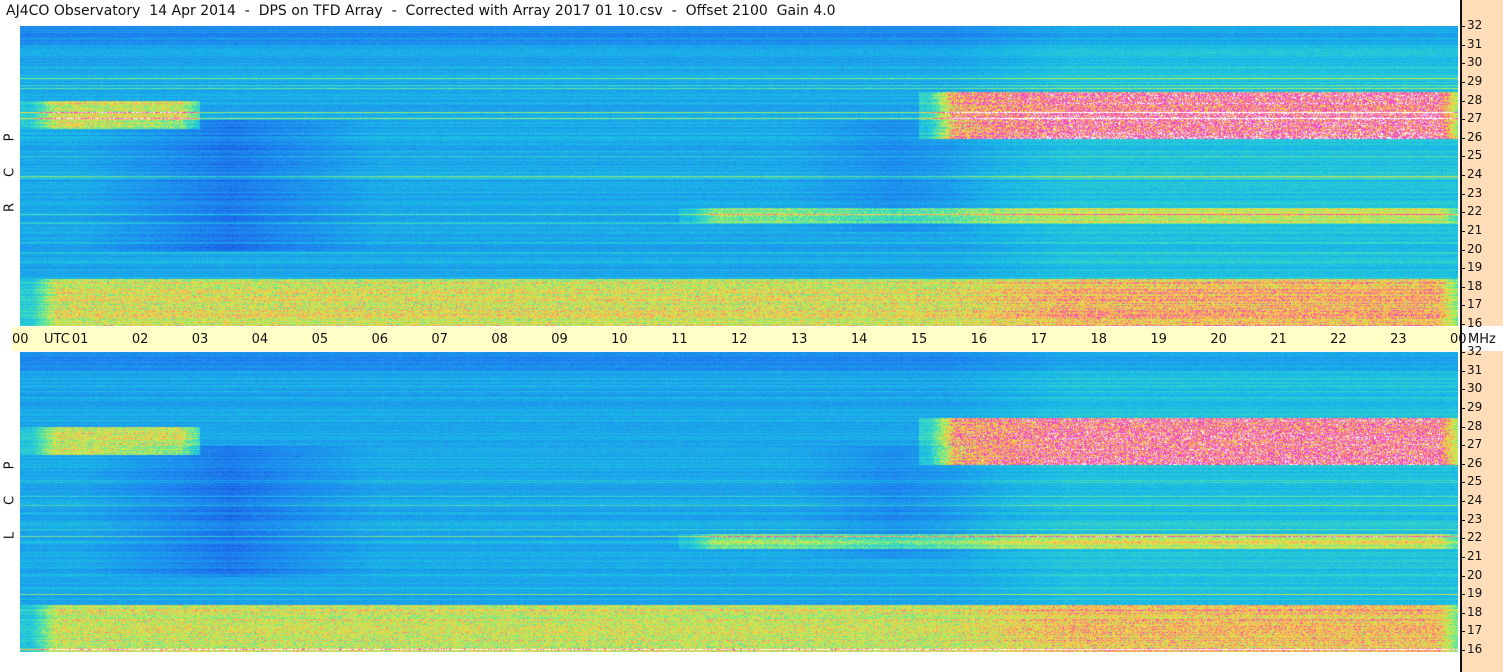 The width and height of the screenshot is (1503, 672). I want to click on utc-label: UTC, so click(57, 339).